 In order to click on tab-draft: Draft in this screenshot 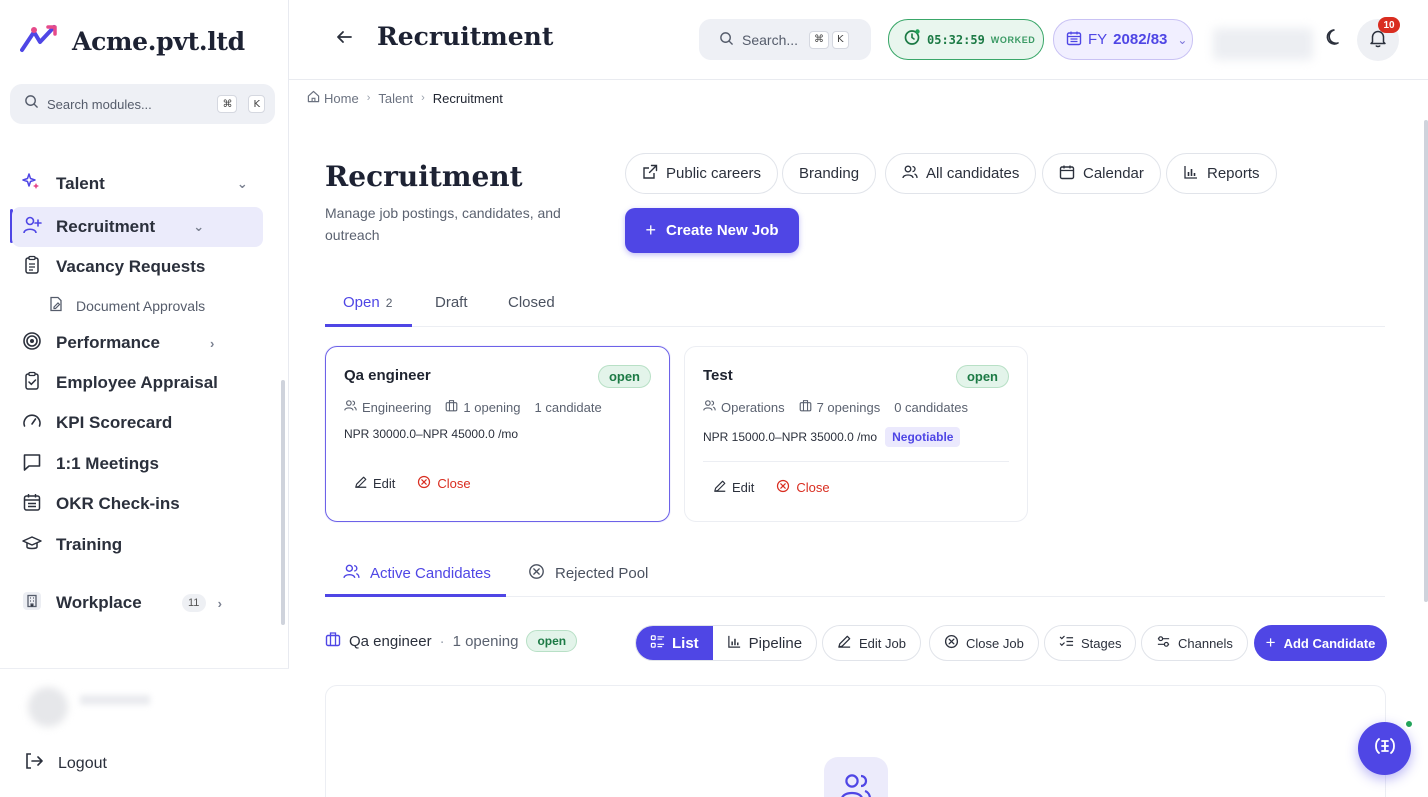, I will do `click(451, 302)`.